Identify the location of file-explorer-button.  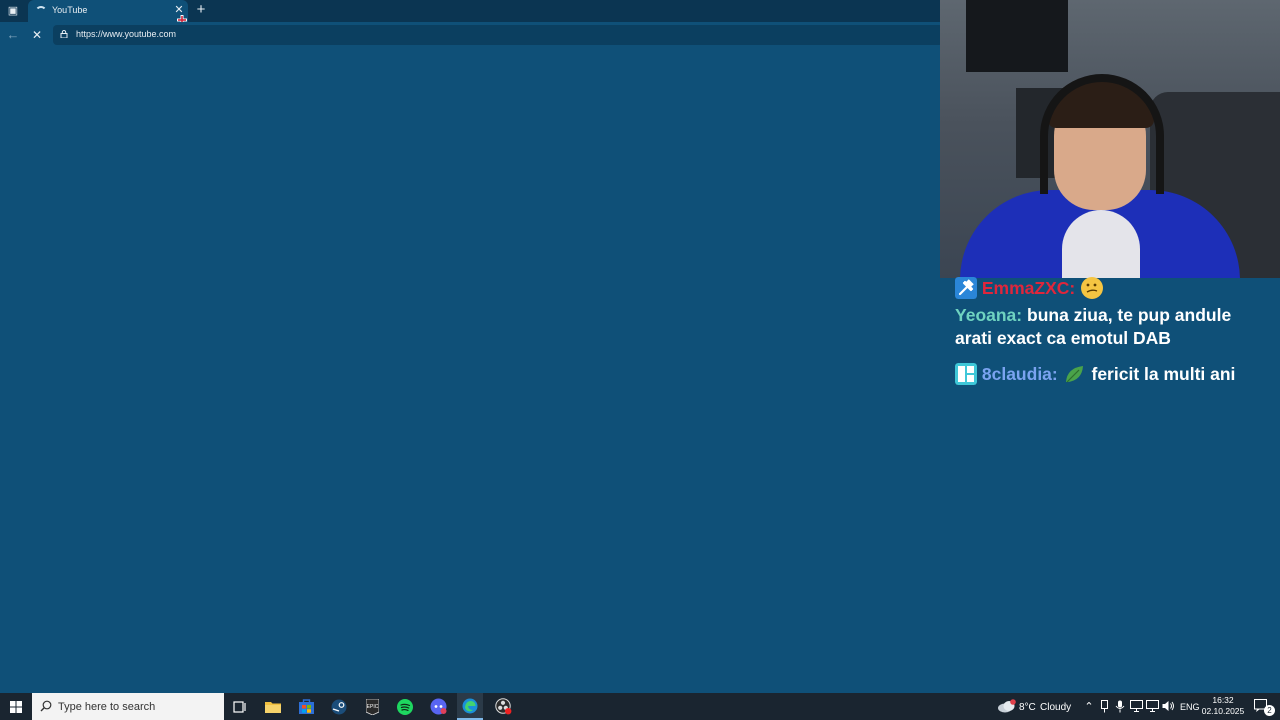
(273, 706).